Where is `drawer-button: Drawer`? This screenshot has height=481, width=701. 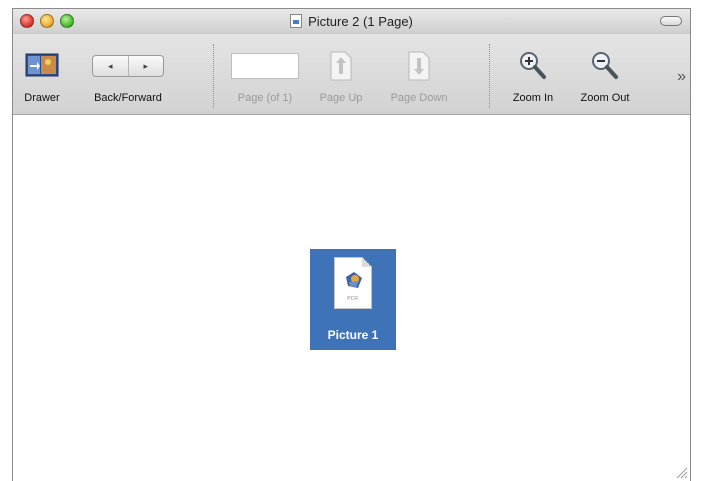
drawer-button: Drawer is located at coordinates (42, 74).